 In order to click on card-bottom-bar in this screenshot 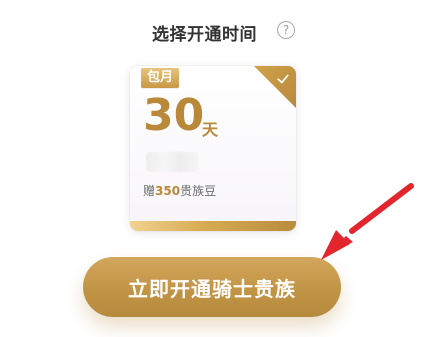, I will do `click(213, 226)`.